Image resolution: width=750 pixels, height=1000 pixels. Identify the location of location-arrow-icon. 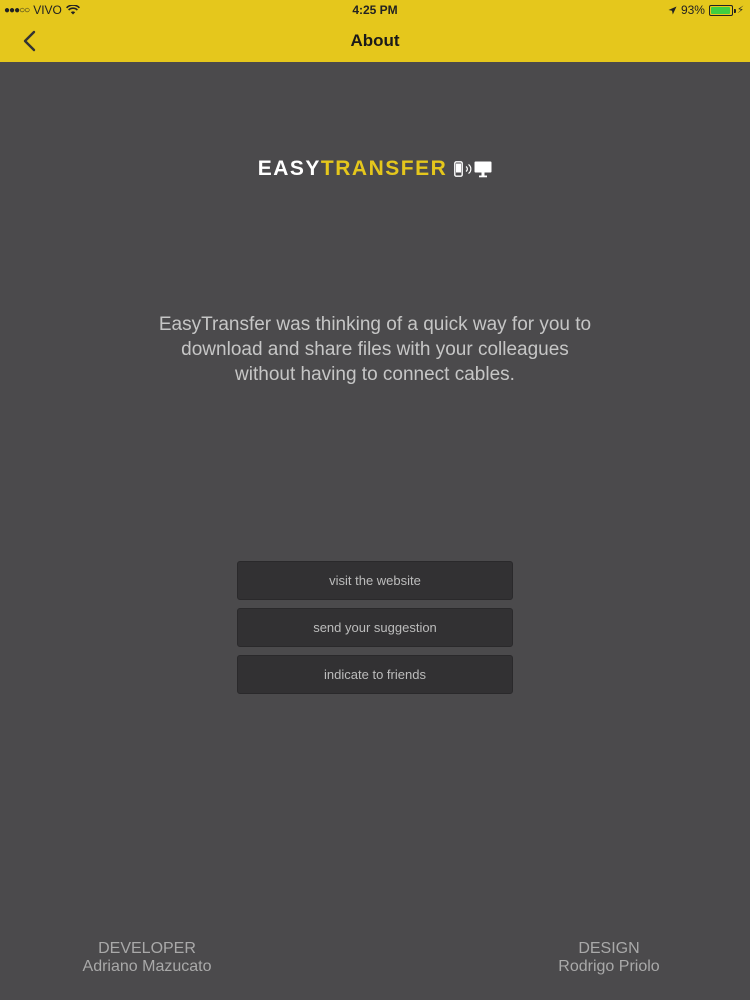
(672, 10).